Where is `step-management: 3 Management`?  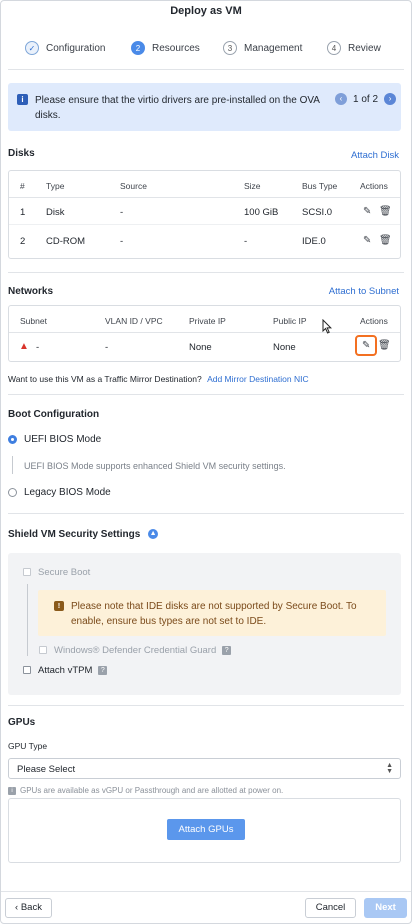
step-management: 3 Management is located at coordinates (262, 48).